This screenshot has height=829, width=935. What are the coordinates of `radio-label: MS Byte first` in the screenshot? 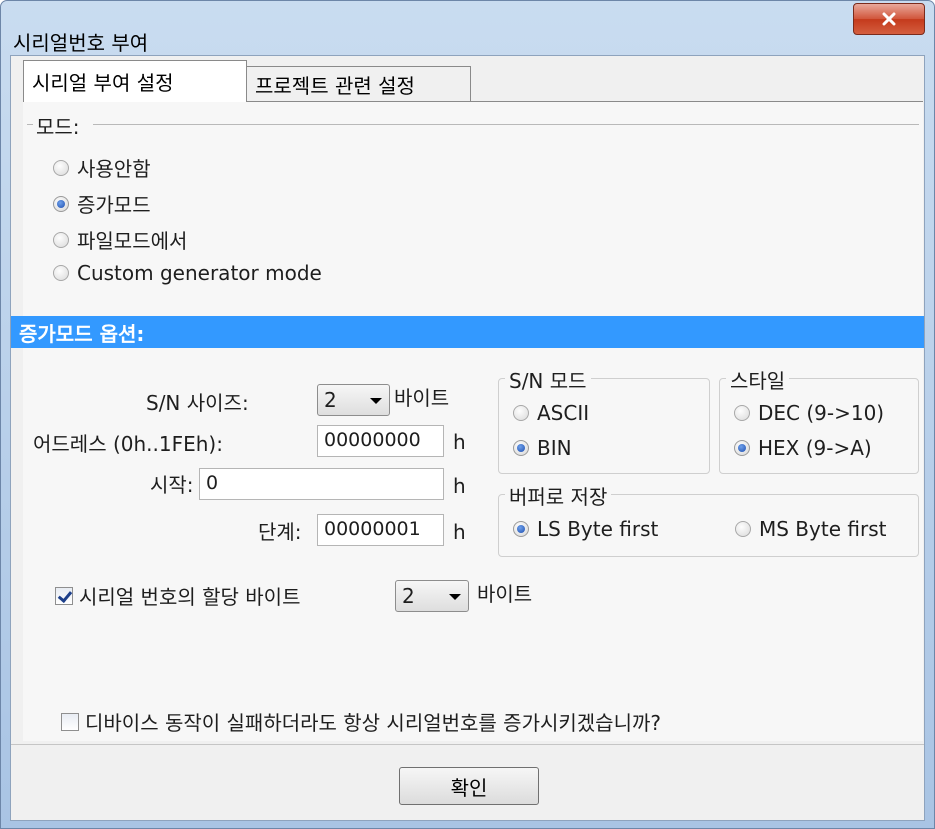 It's located at (823, 529).